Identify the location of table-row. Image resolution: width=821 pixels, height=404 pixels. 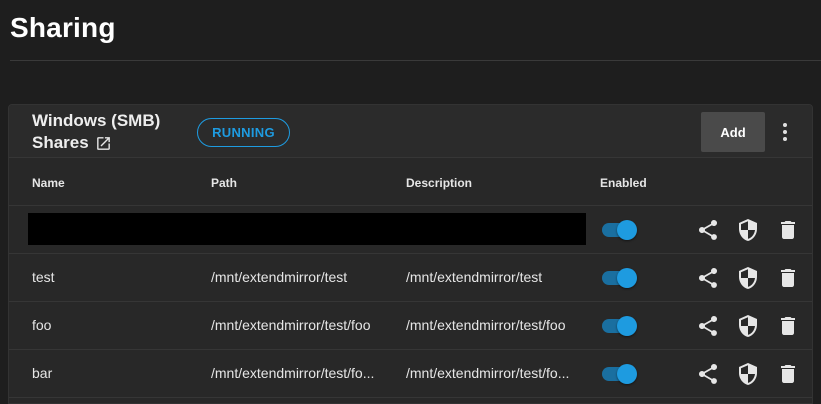
(410, 230).